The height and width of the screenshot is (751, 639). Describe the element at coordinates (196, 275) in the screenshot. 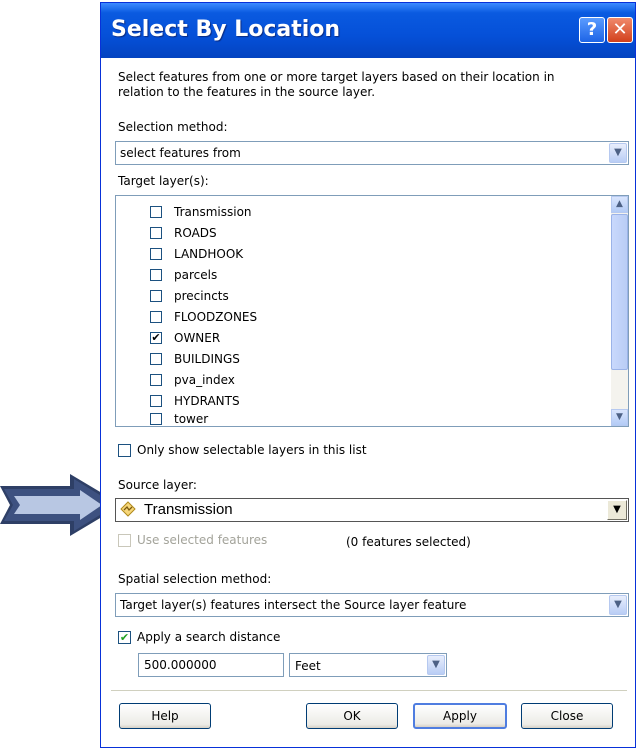

I see `layer-name: parcels` at that location.